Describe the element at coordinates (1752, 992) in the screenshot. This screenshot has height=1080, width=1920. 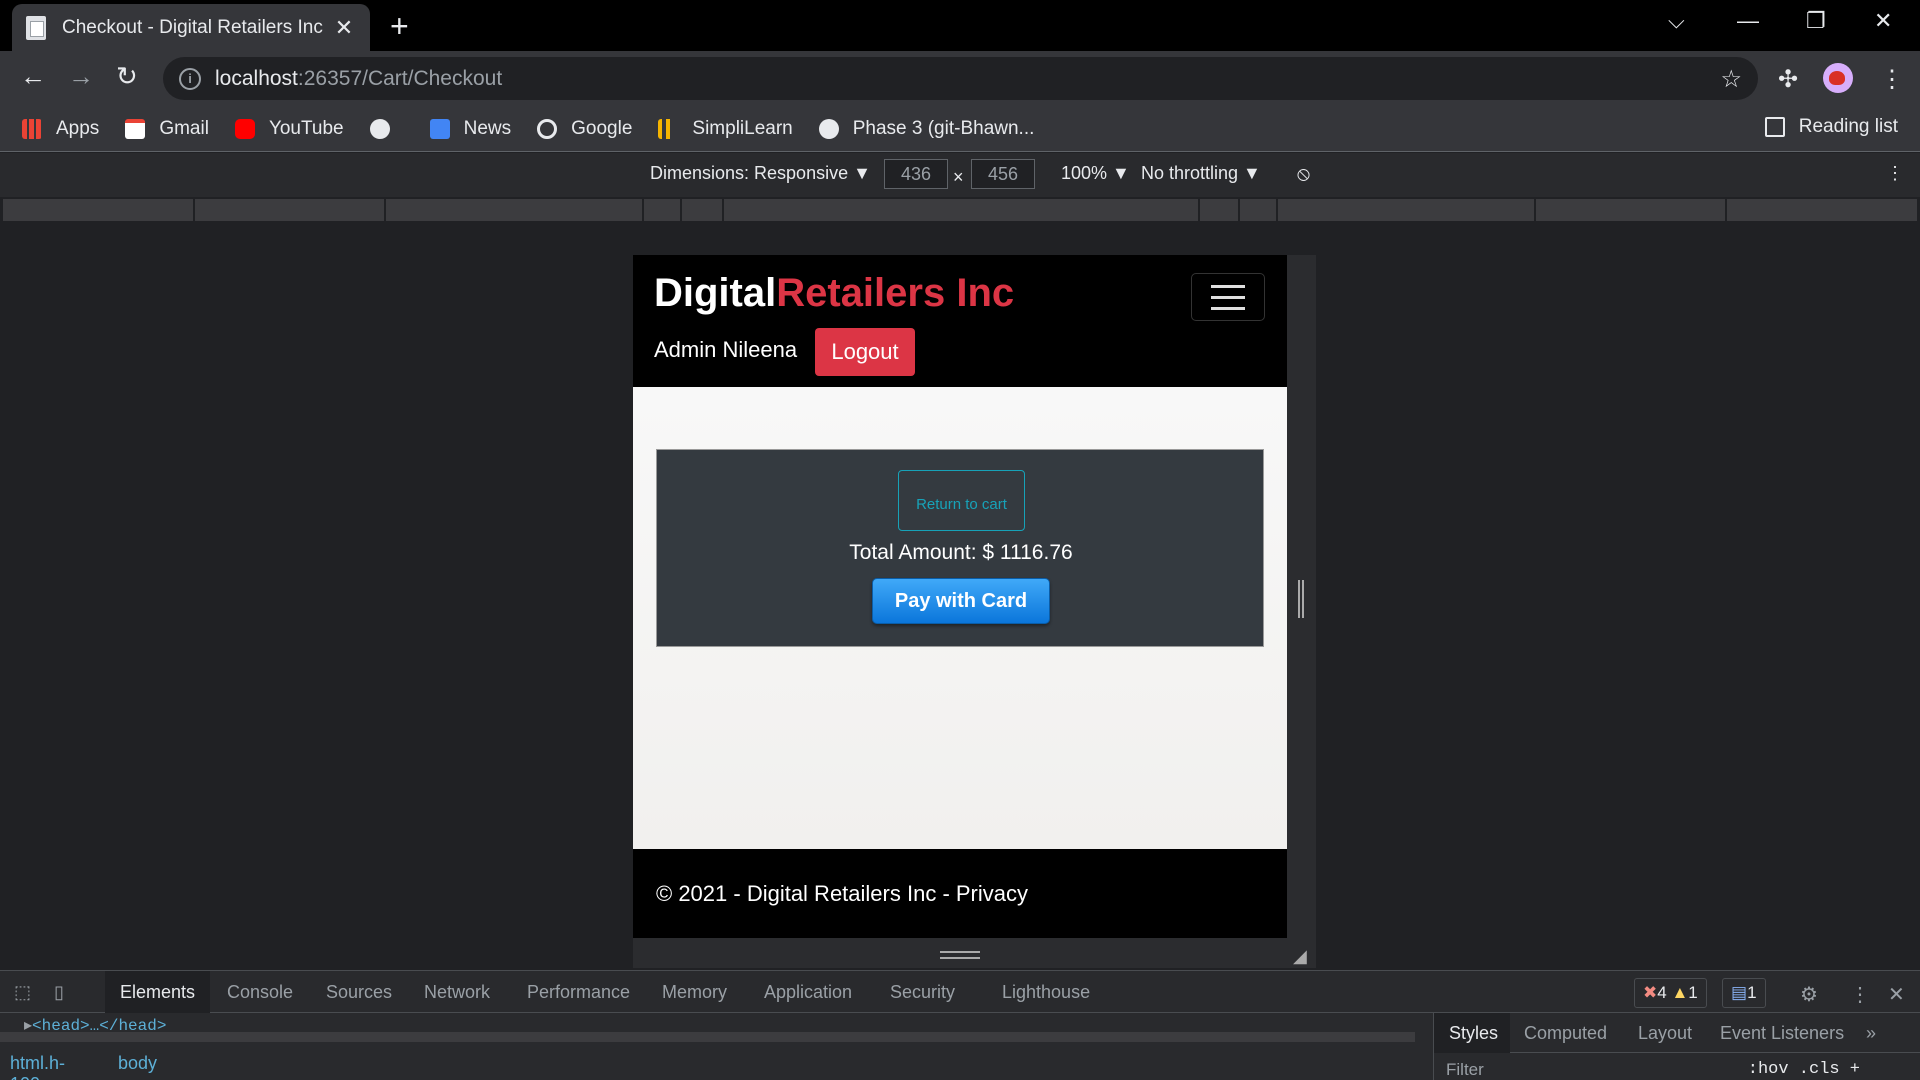
I see `message-count: 1` at that location.